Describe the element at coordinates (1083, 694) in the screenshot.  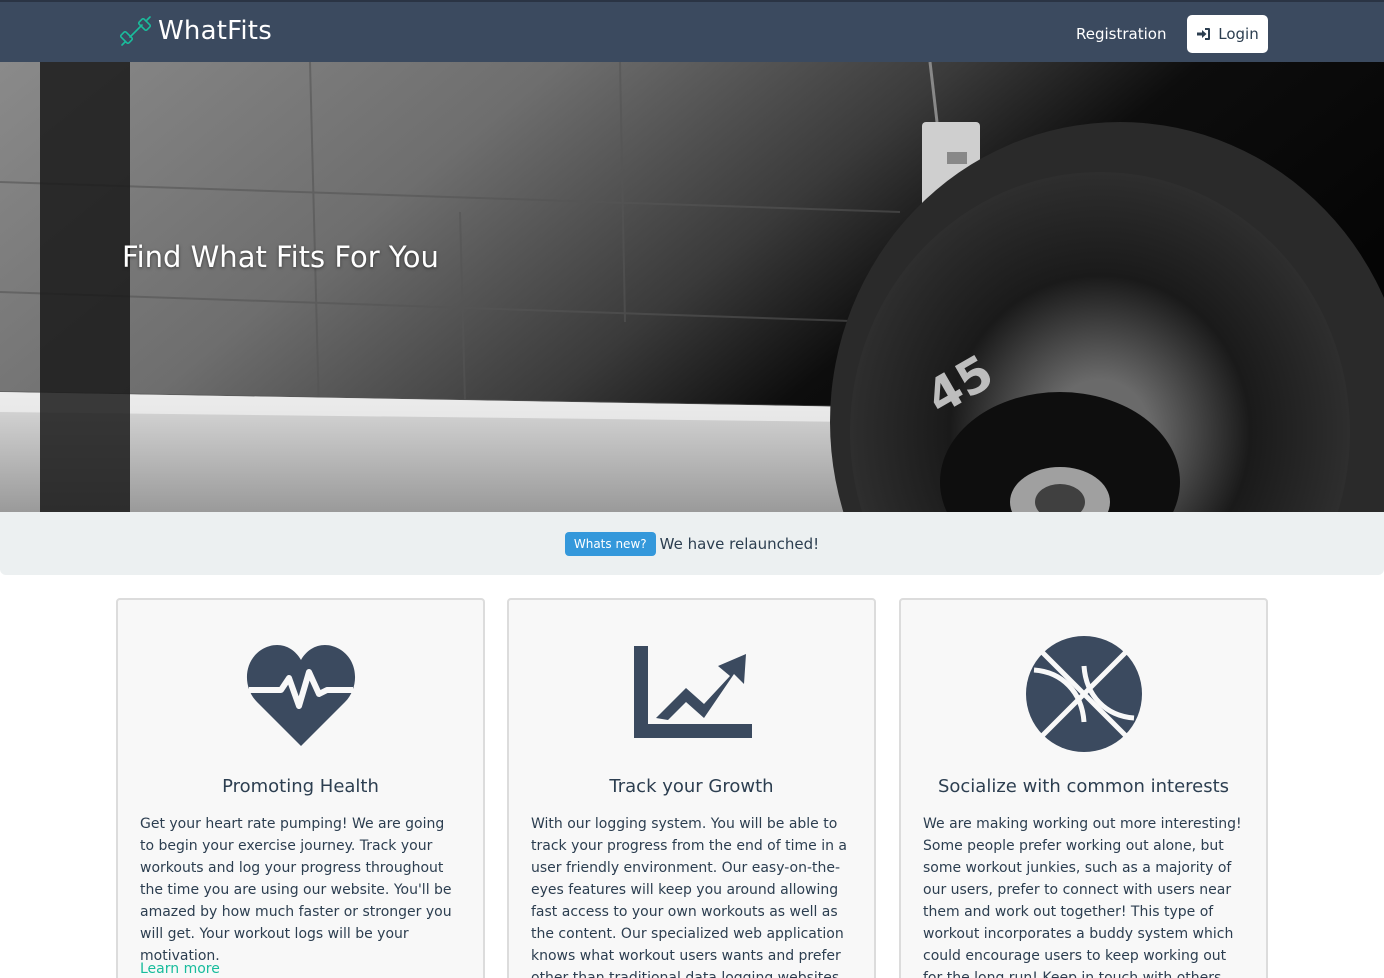
I see `basketball-icon` at that location.